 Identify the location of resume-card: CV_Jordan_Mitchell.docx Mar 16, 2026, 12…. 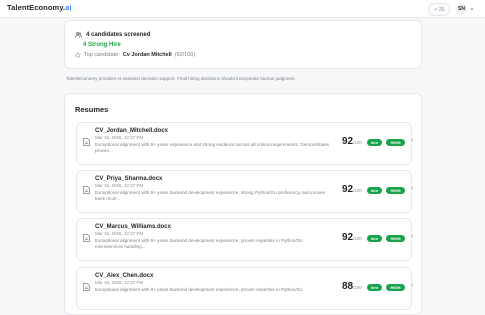
(244, 143).